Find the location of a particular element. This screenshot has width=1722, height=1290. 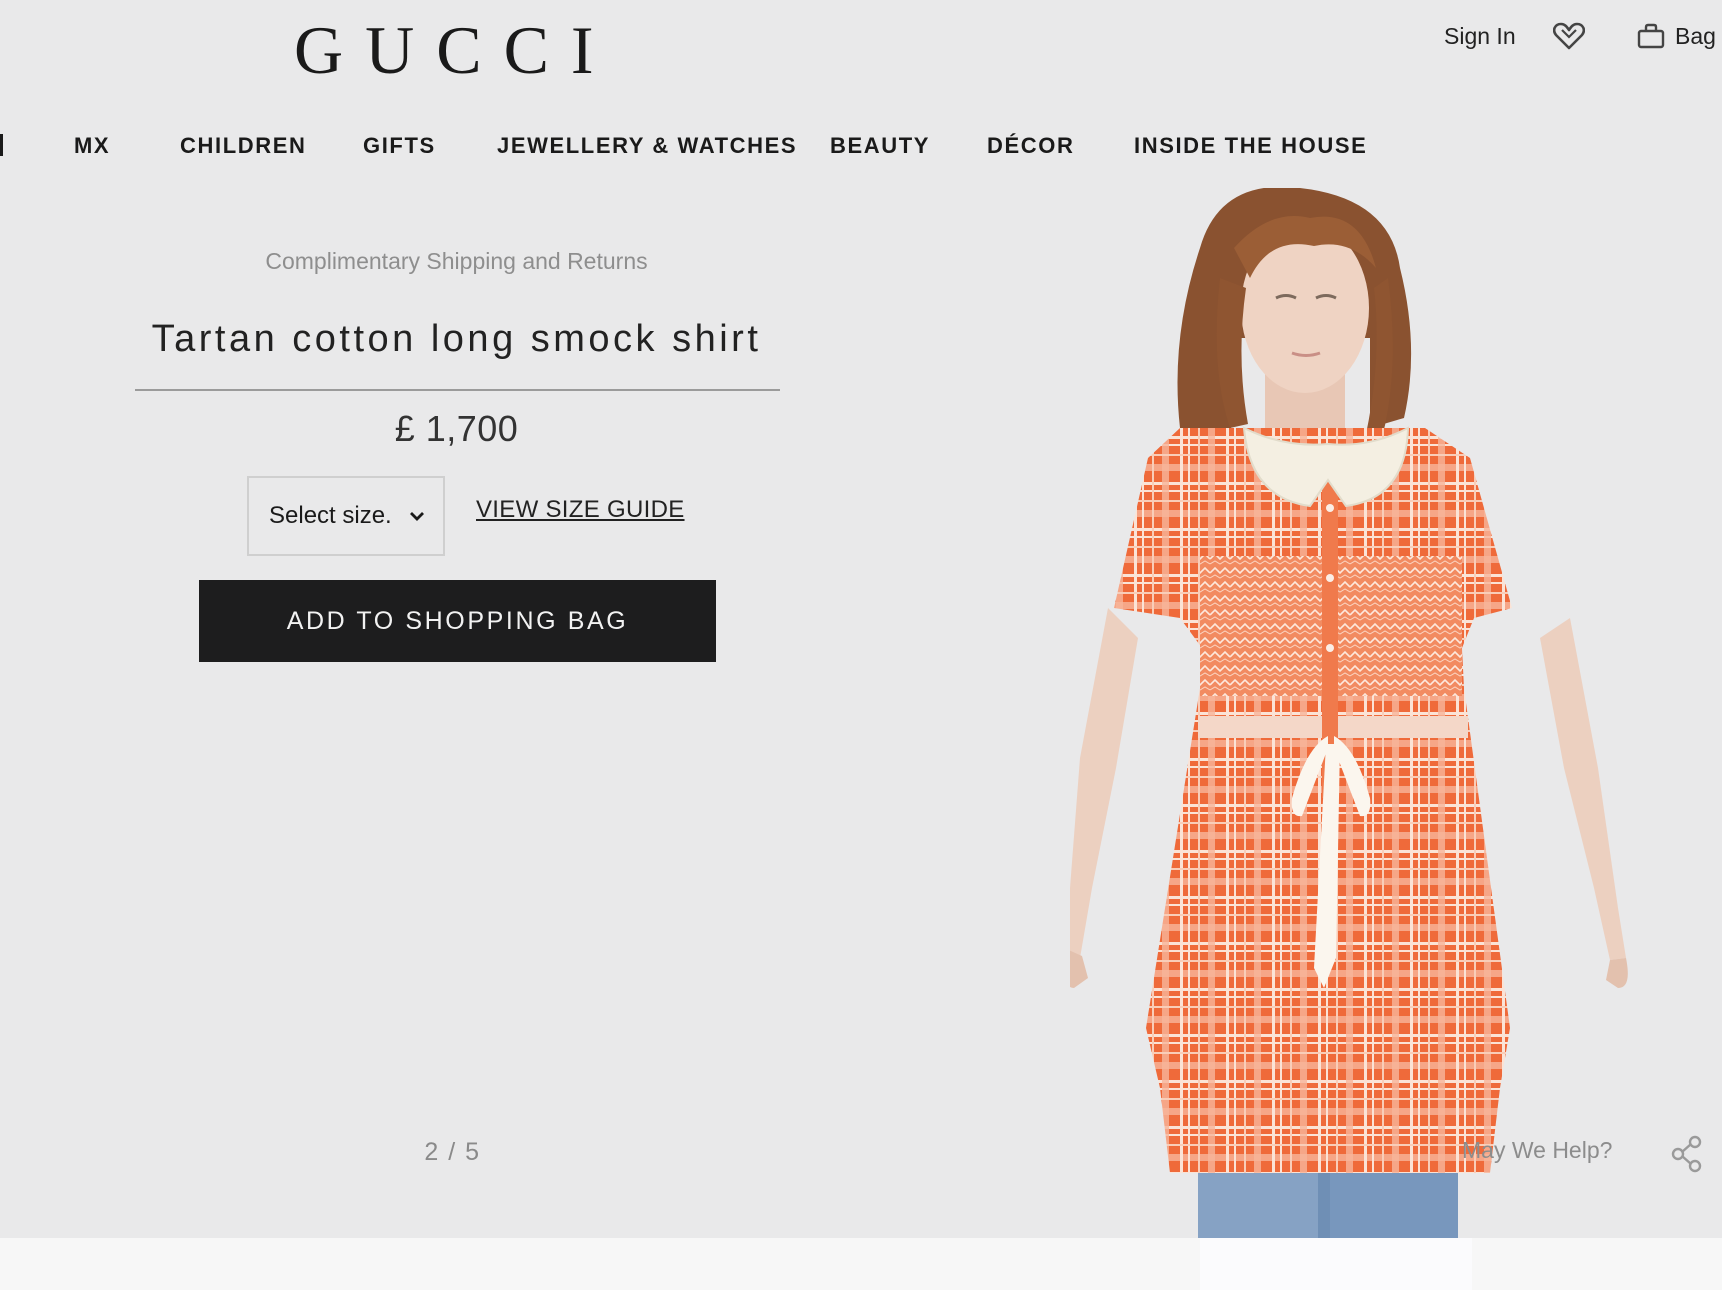

product-price: £ 1,700 is located at coordinates (456, 428).